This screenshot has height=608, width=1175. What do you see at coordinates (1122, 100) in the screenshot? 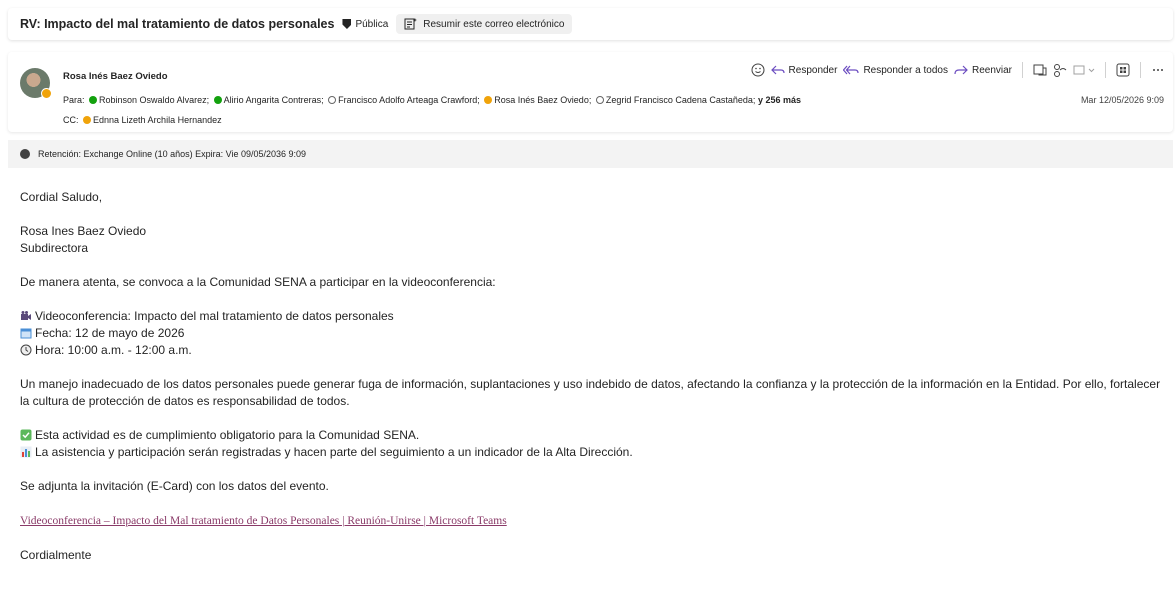
I see `sent-date: Mar 12/05/2026 9:09` at bounding box center [1122, 100].